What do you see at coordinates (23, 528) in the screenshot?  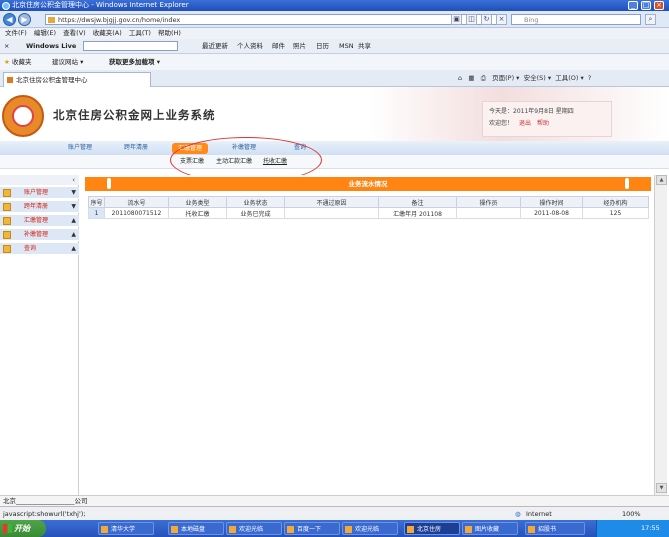 I see `start-button: 开始` at bounding box center [23, 528].